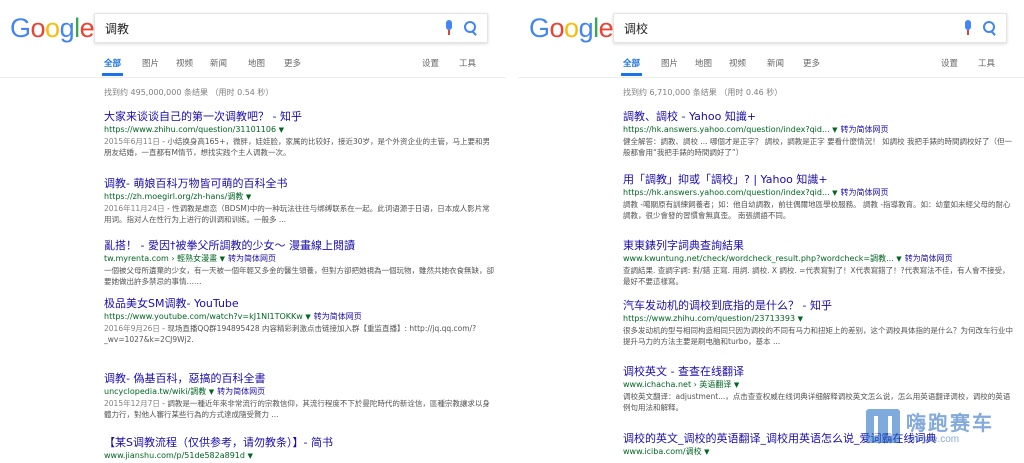 The width and height of the screenshot is (1024, 463). I want to click on result-date: 2016年11月24日, so click(134, 208).